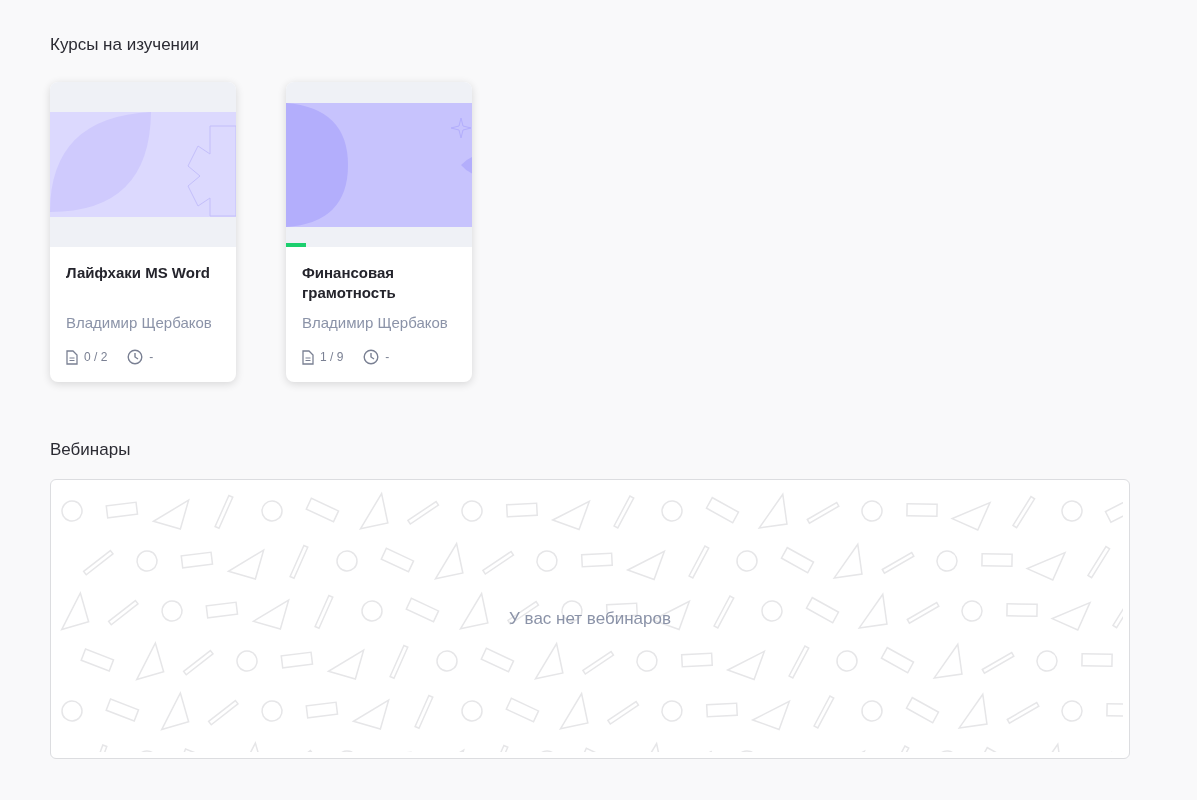  What do you see at coordinates (143, 232) in the screenshot?
I see `course-card: Лайфхаки MS Word Владимир Щербаков 0 / 2 -` at bounding box center [143, 232].